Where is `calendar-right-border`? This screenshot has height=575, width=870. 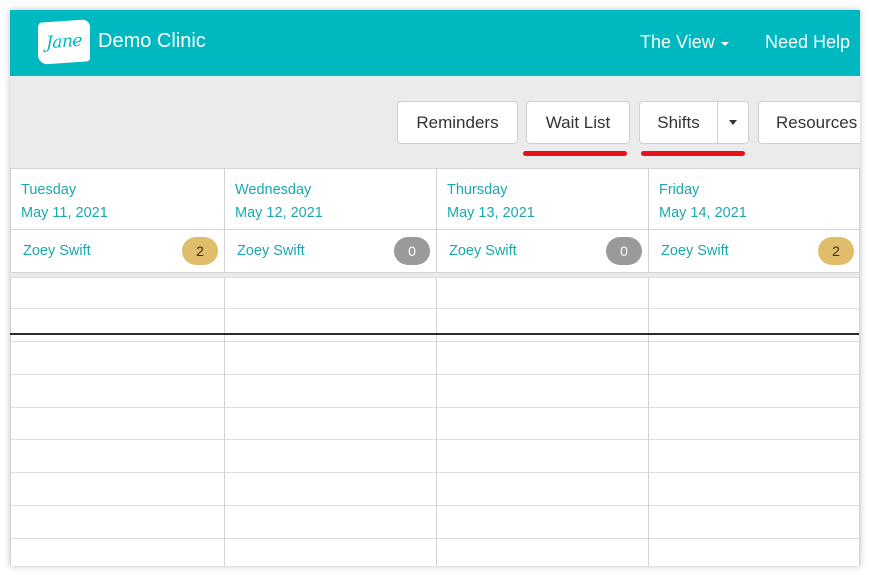
calendar-right-border is located at coordinates (859, 367).